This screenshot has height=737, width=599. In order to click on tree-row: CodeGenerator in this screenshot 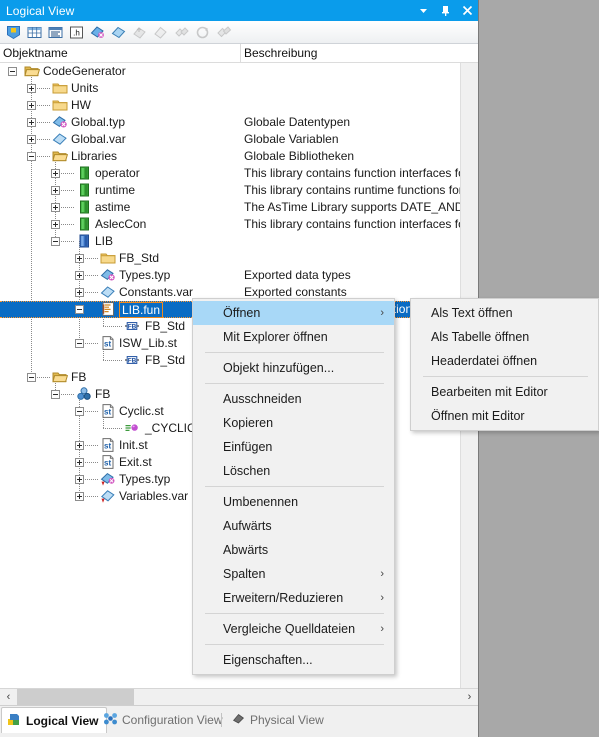, I will do `click(239, 71)`.